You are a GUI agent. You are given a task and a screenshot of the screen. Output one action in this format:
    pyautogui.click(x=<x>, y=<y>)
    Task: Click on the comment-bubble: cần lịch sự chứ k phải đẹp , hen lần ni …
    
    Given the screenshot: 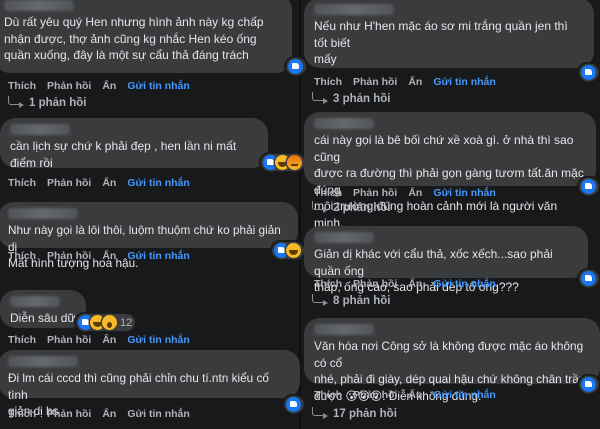 What is the action you would take?
    pyautogui.click(x=134, y=144)
    